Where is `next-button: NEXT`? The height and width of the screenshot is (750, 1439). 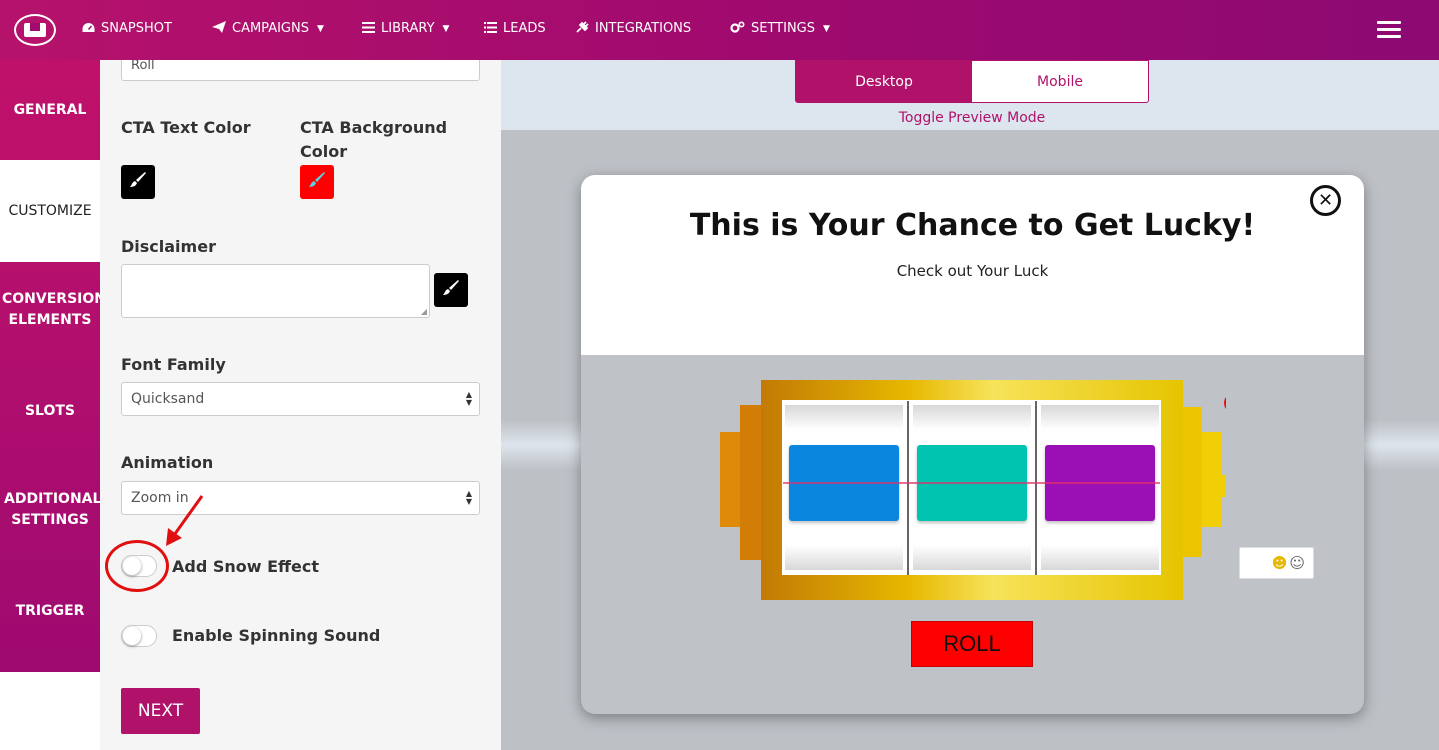
next-button: NEXT is located at coordinates (160, 711).